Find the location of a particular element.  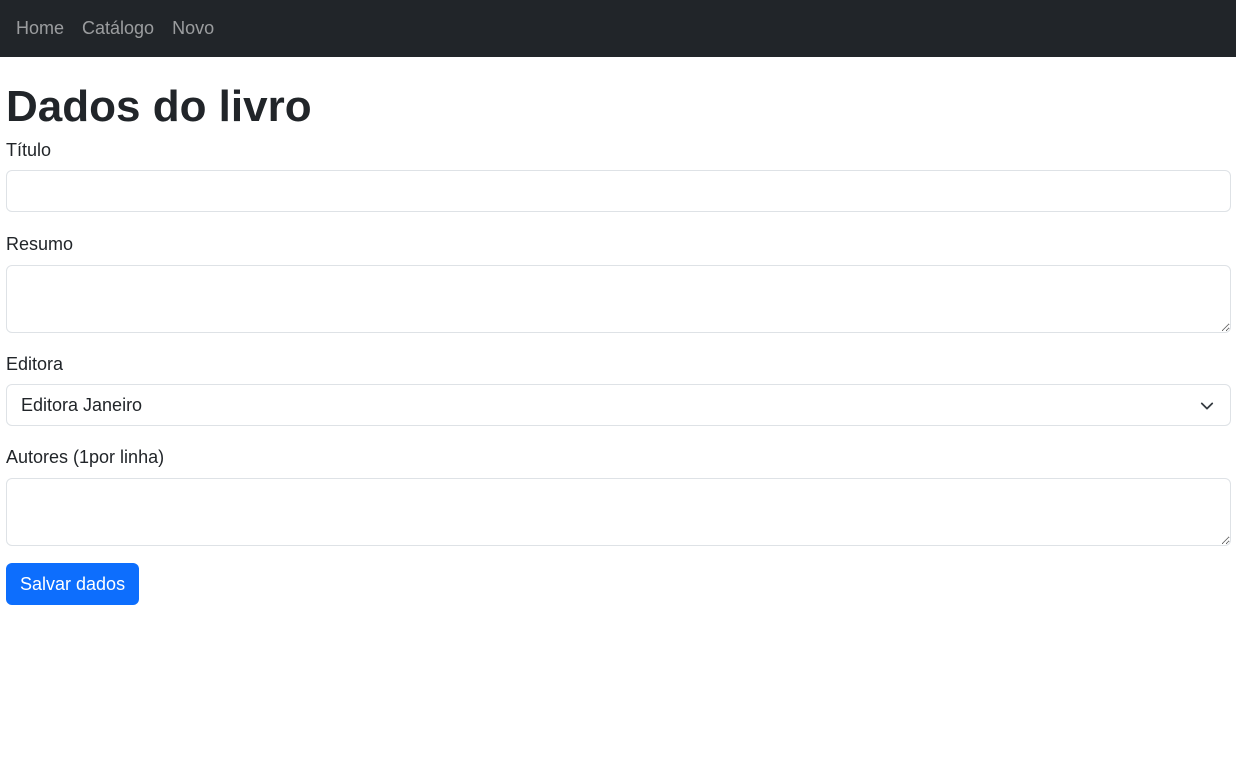

titulo-group: Título is located at coordinates (618, 175).